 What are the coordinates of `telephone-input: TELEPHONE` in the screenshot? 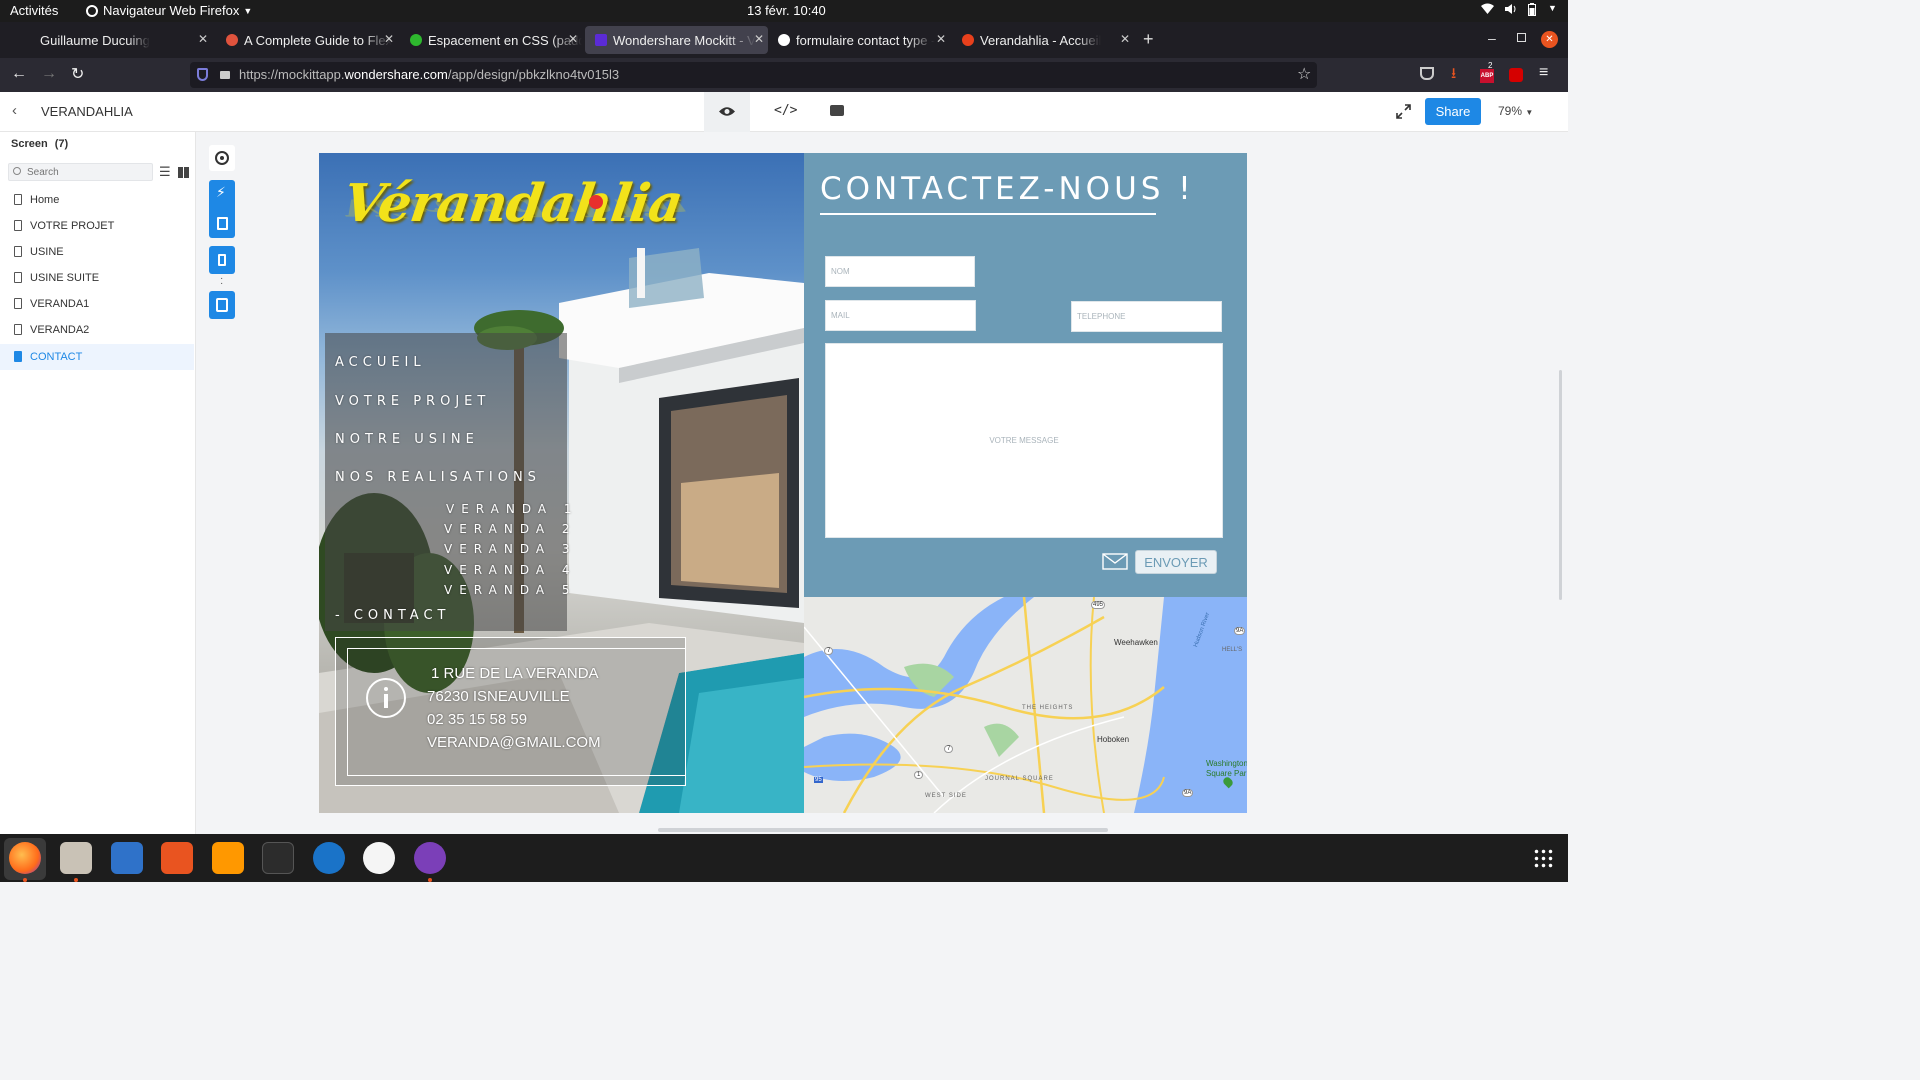 It's located at (1146, 316).